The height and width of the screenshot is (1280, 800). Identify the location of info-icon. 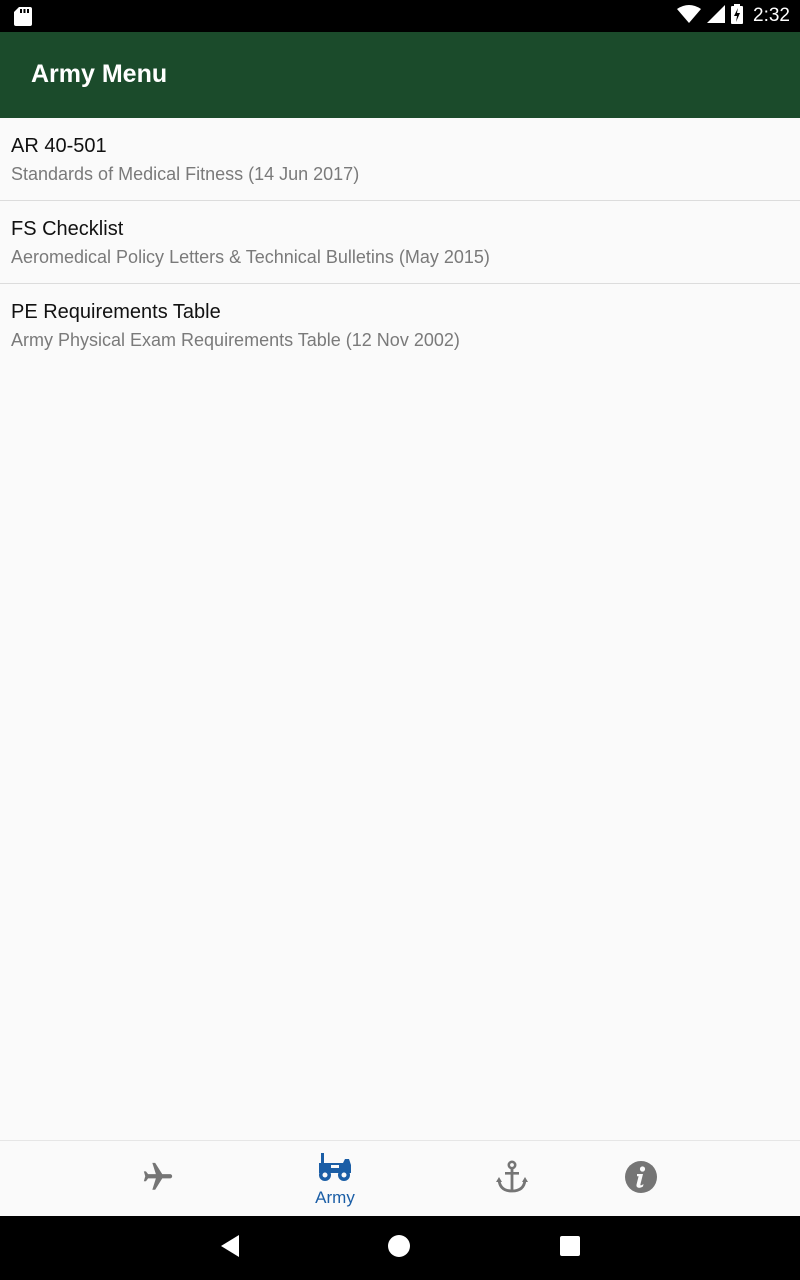
(641, 1179).